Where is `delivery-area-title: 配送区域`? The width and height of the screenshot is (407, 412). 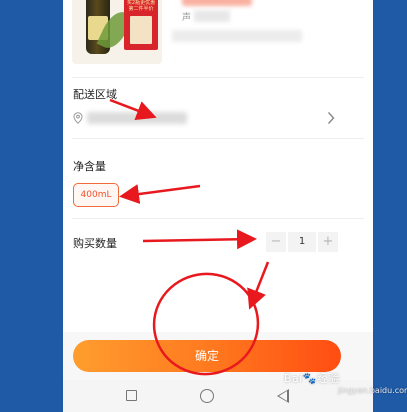
delivery-area-title: 配送区域 is located at coordinates (95, 94).